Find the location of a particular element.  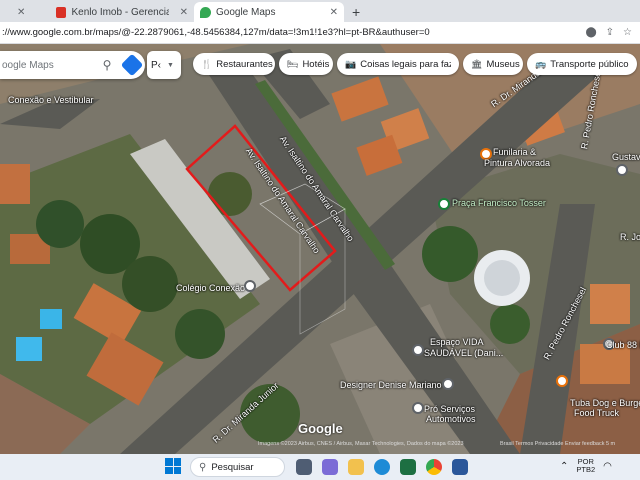

directions-button is located at coordinates (132, 65).